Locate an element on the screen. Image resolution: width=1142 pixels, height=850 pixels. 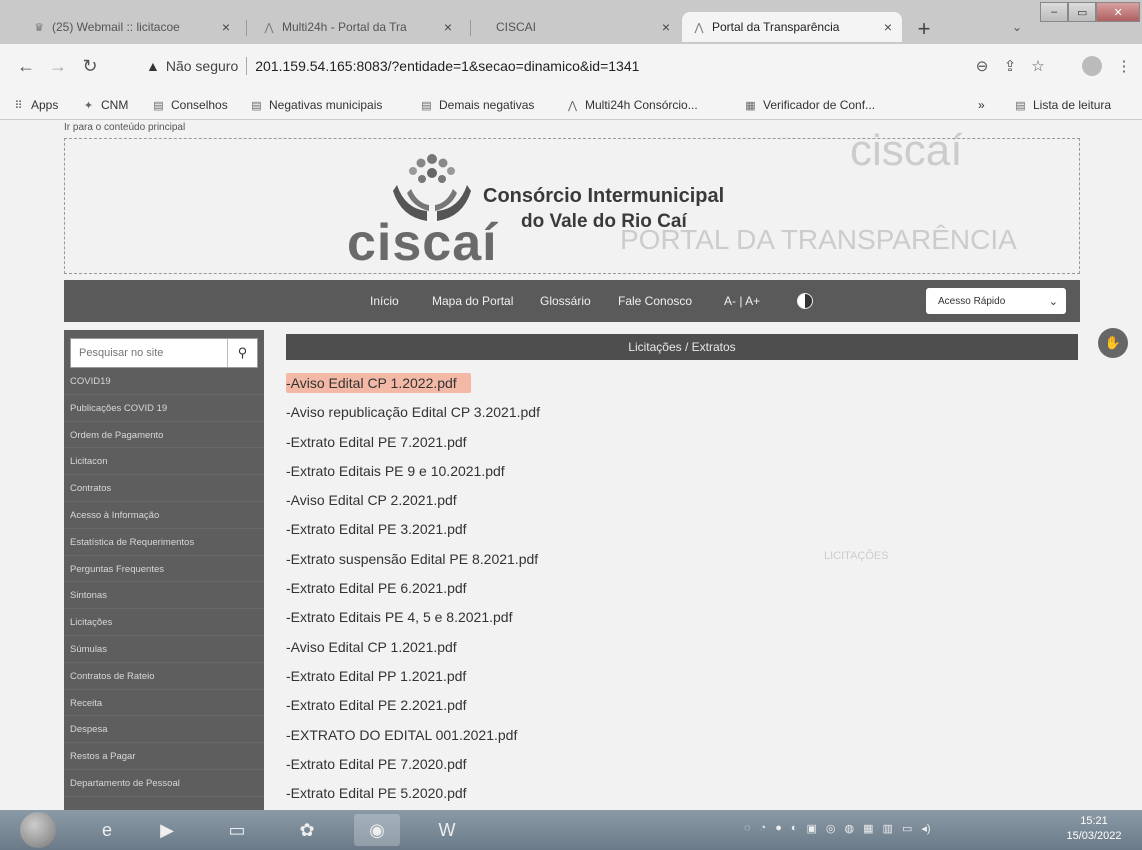
bookmark-conselhos: ▤ Conselhos is located at coordinates (190, 105).